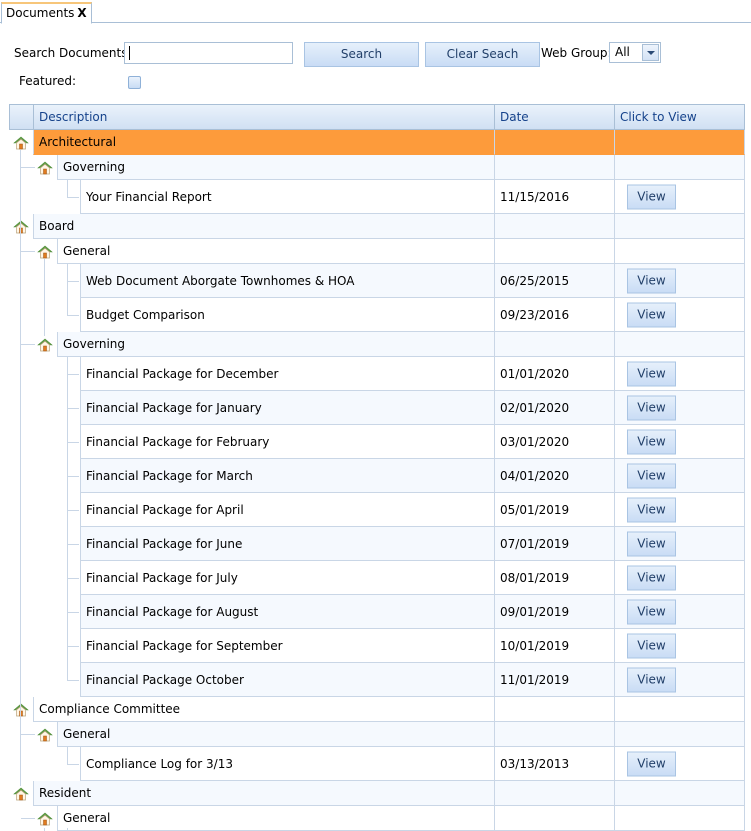 This screenshot has width=751, height=831. Describe the element at coordinates (535, 280) in the screenshot. I see `date-text: 06/25/2015` at that location.